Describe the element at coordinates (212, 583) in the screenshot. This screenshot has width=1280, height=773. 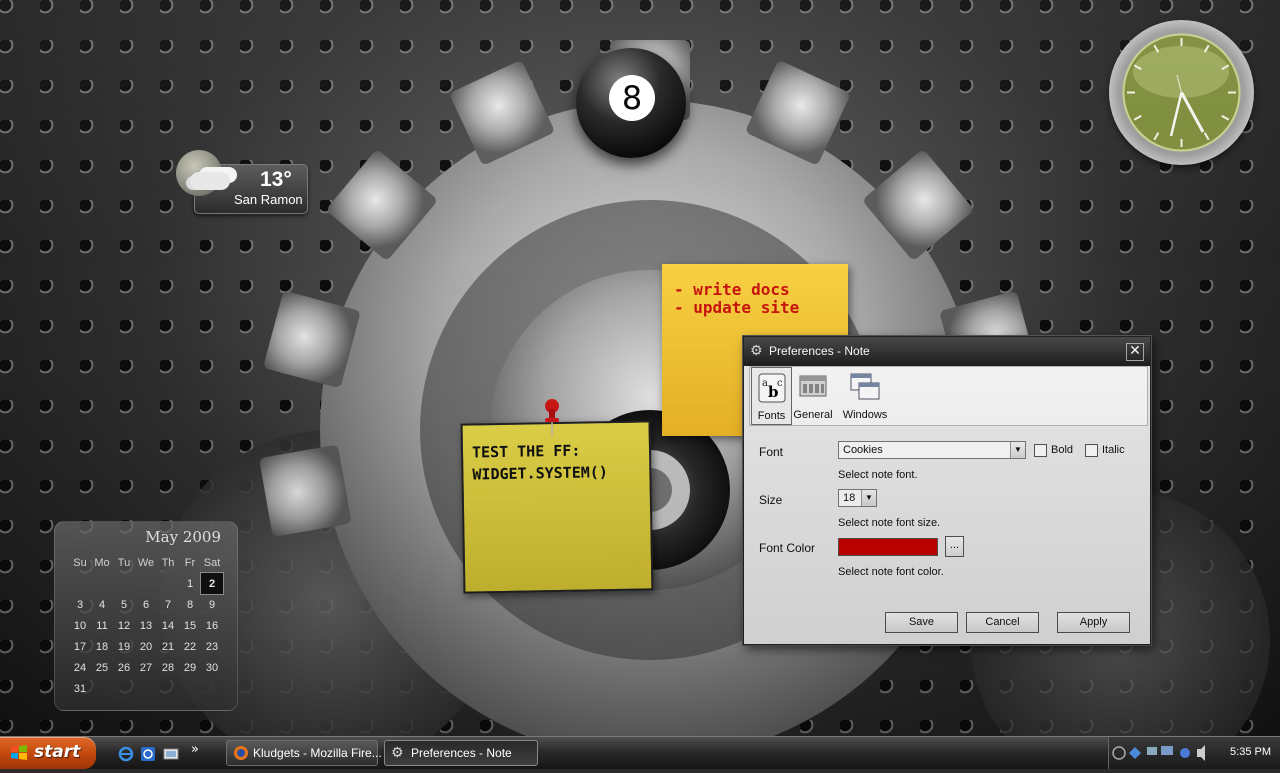
I see `calendar-day-today: 2` at that location.